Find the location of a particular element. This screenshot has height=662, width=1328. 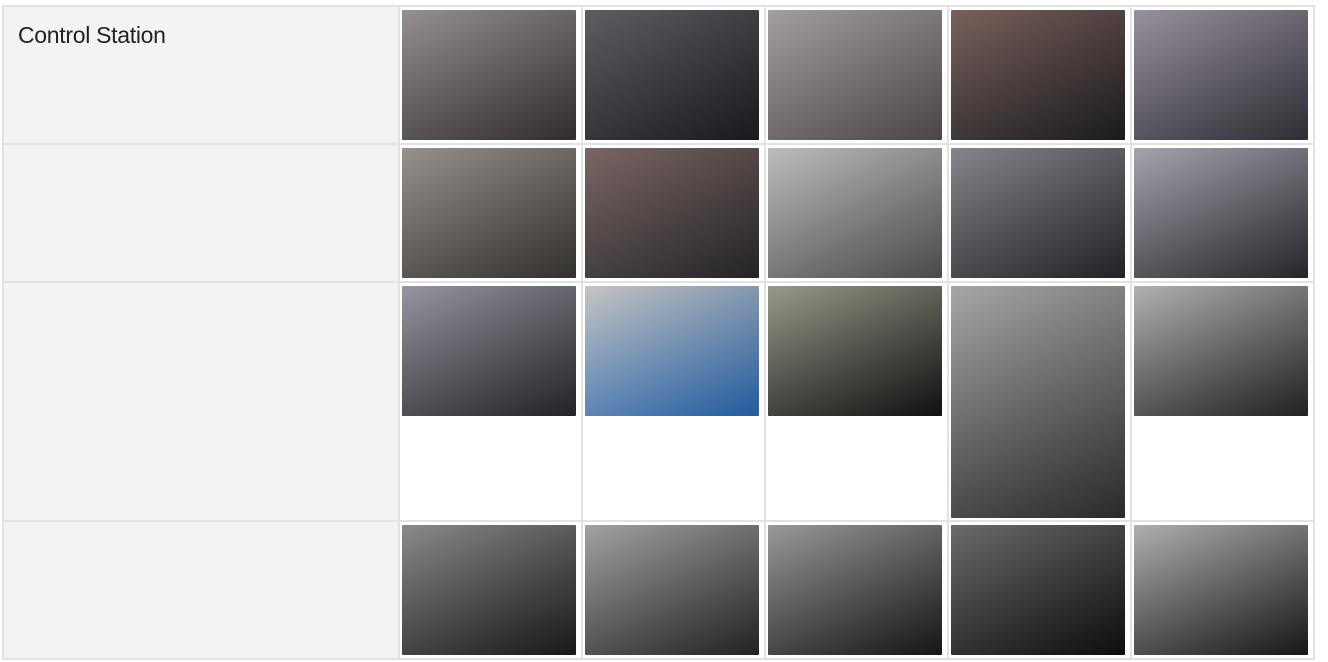

section-label-cell: Control Station is located at coordinates (201, 75).